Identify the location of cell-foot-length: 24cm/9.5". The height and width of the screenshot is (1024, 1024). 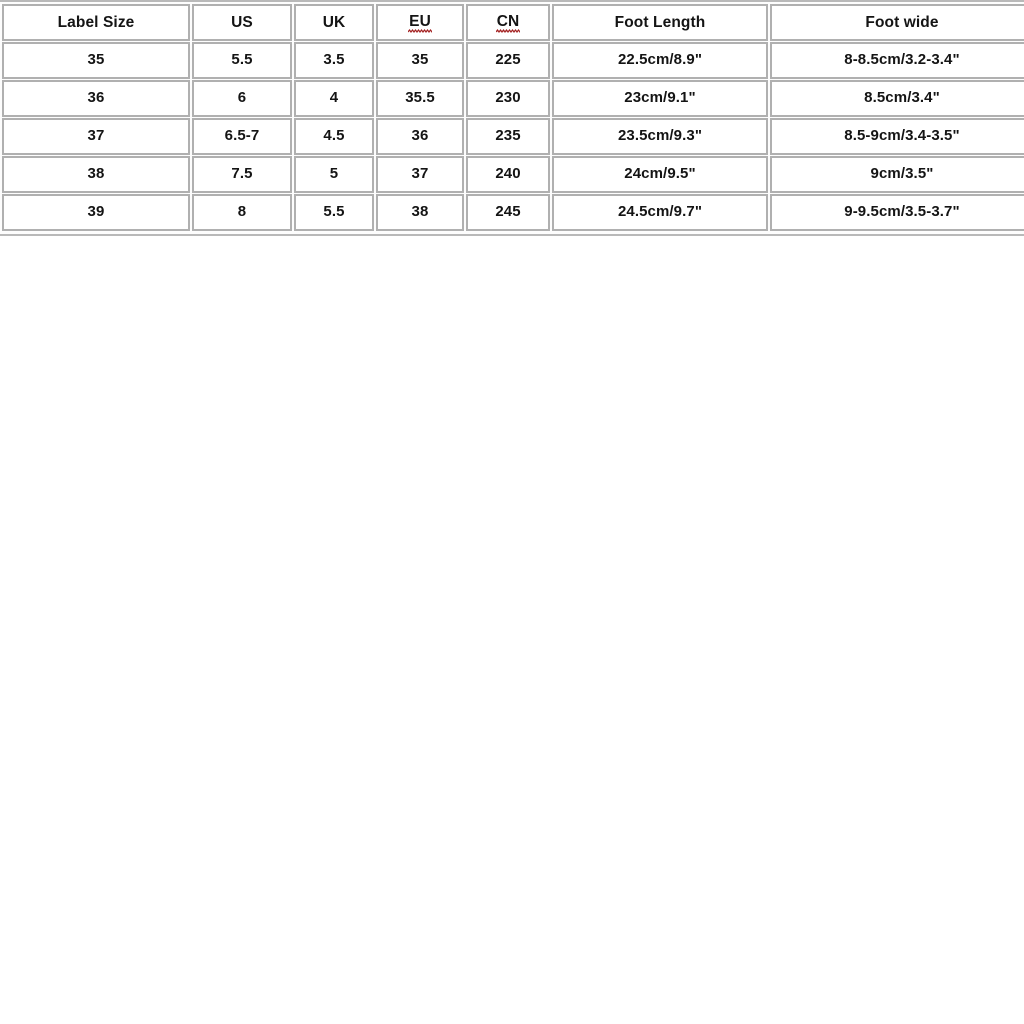
(660, 174).